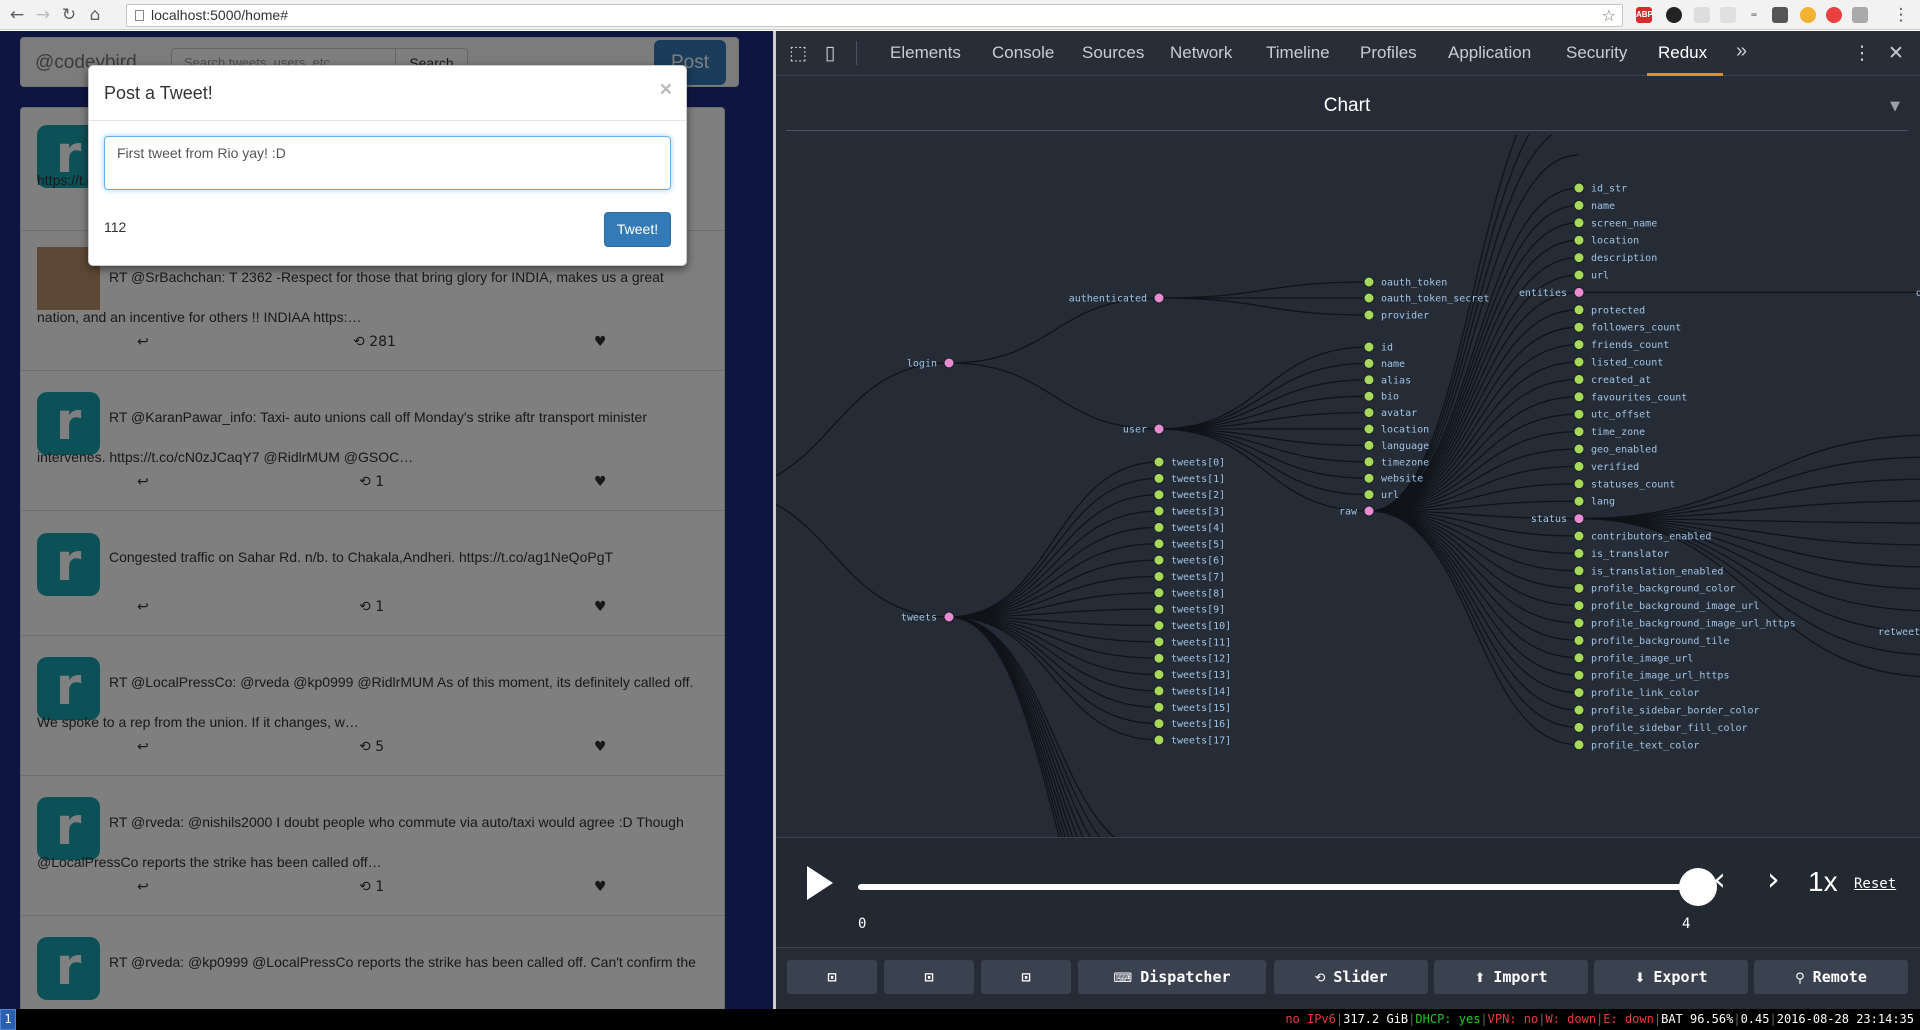 This screenshot has width=1920, height=1030. I want to click on tree-node-label: id, so click(1387, 348).